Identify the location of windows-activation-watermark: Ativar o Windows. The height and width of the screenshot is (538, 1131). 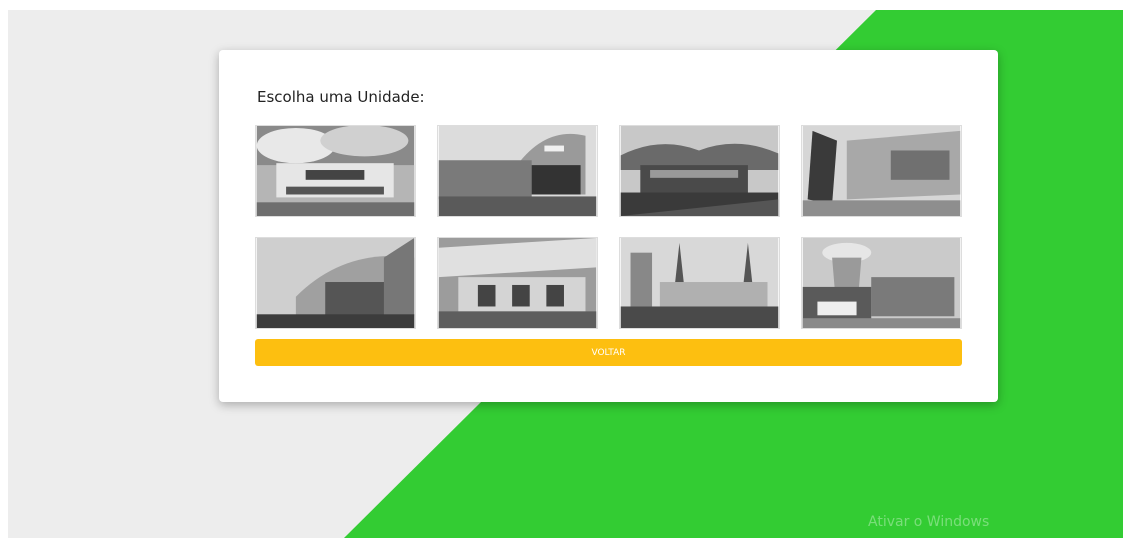
(929, 522).